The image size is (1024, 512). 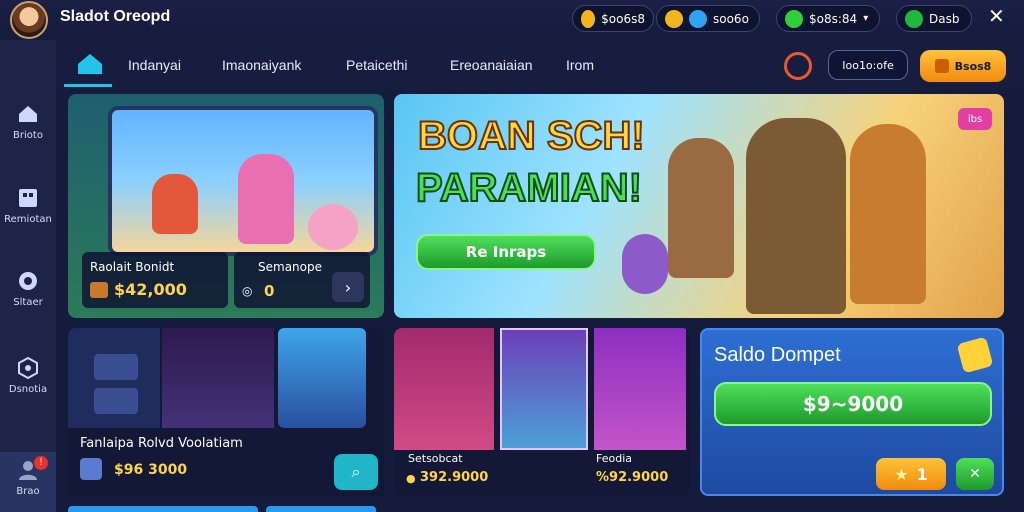 I want to click on shield-icon, so click(x=914, y=18).